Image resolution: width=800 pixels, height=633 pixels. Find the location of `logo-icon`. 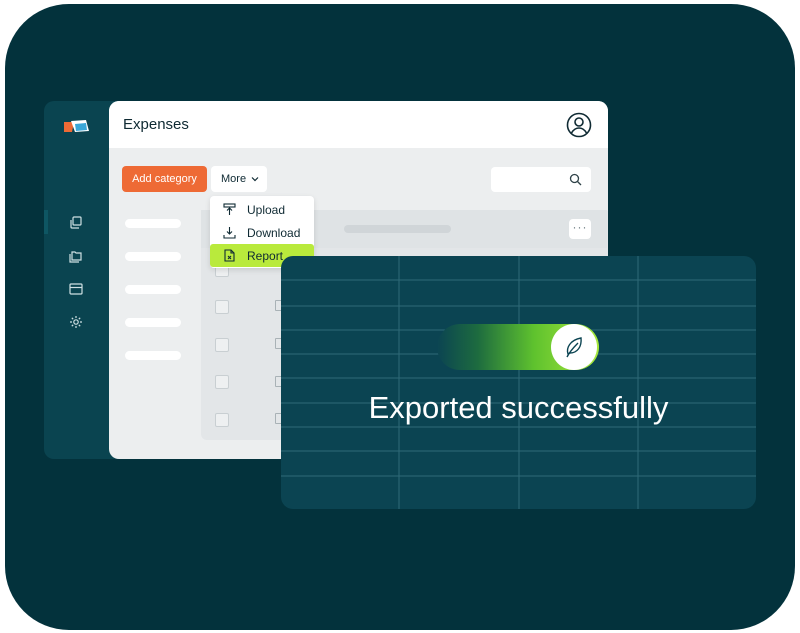

logo-icon is located at coordinates (76, 126).